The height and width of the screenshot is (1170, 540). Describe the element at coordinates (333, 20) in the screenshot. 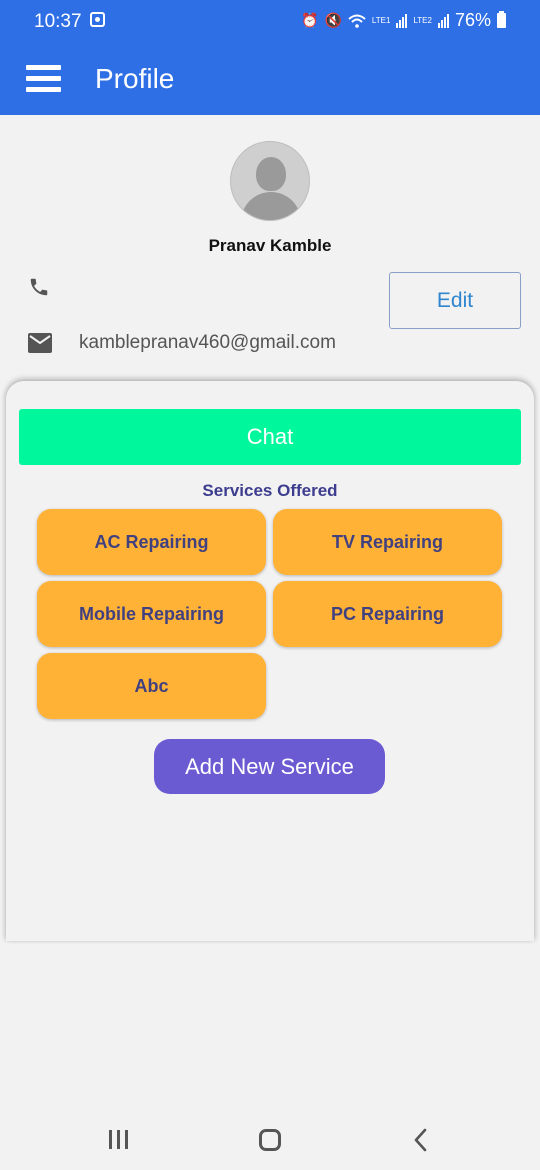

I see `mute-icon: 🔇` at that location.